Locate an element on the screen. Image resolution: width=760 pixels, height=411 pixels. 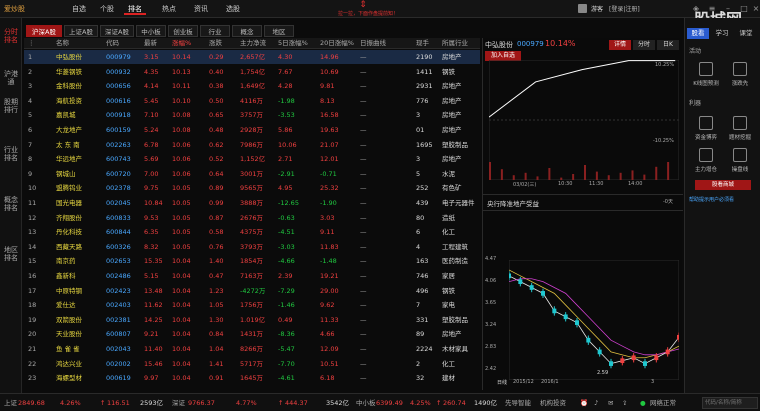
sidebar-item-industry-rank: 行业排名 is located at coordinates (11, 154).